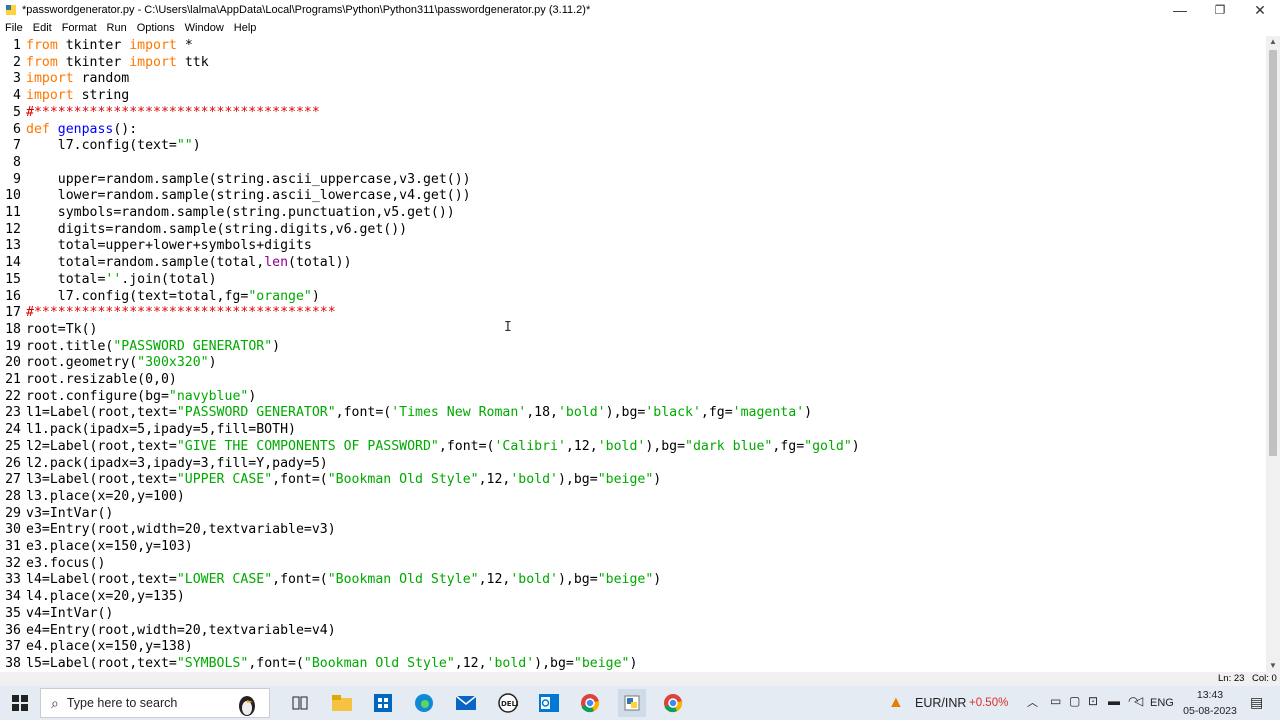 This screenshot has width=1280, height=722. Describe the element at coordinates (173, 296) in the screenshot. I see `code-line: l7.config(text=total,fg="orange")` at that location.